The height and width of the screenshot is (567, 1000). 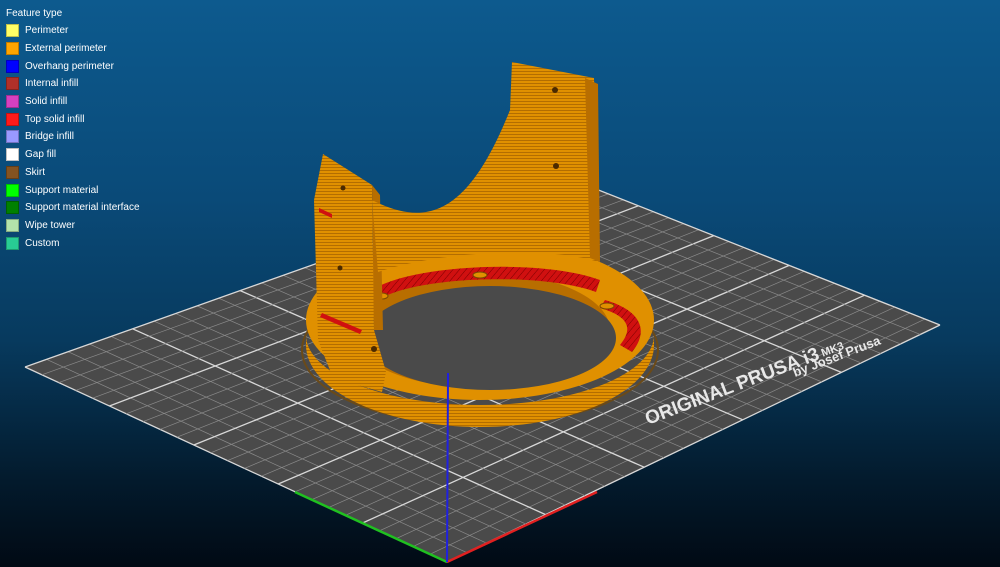 I want to click on legend-label: Support material interface, so click(x=82, y=208).